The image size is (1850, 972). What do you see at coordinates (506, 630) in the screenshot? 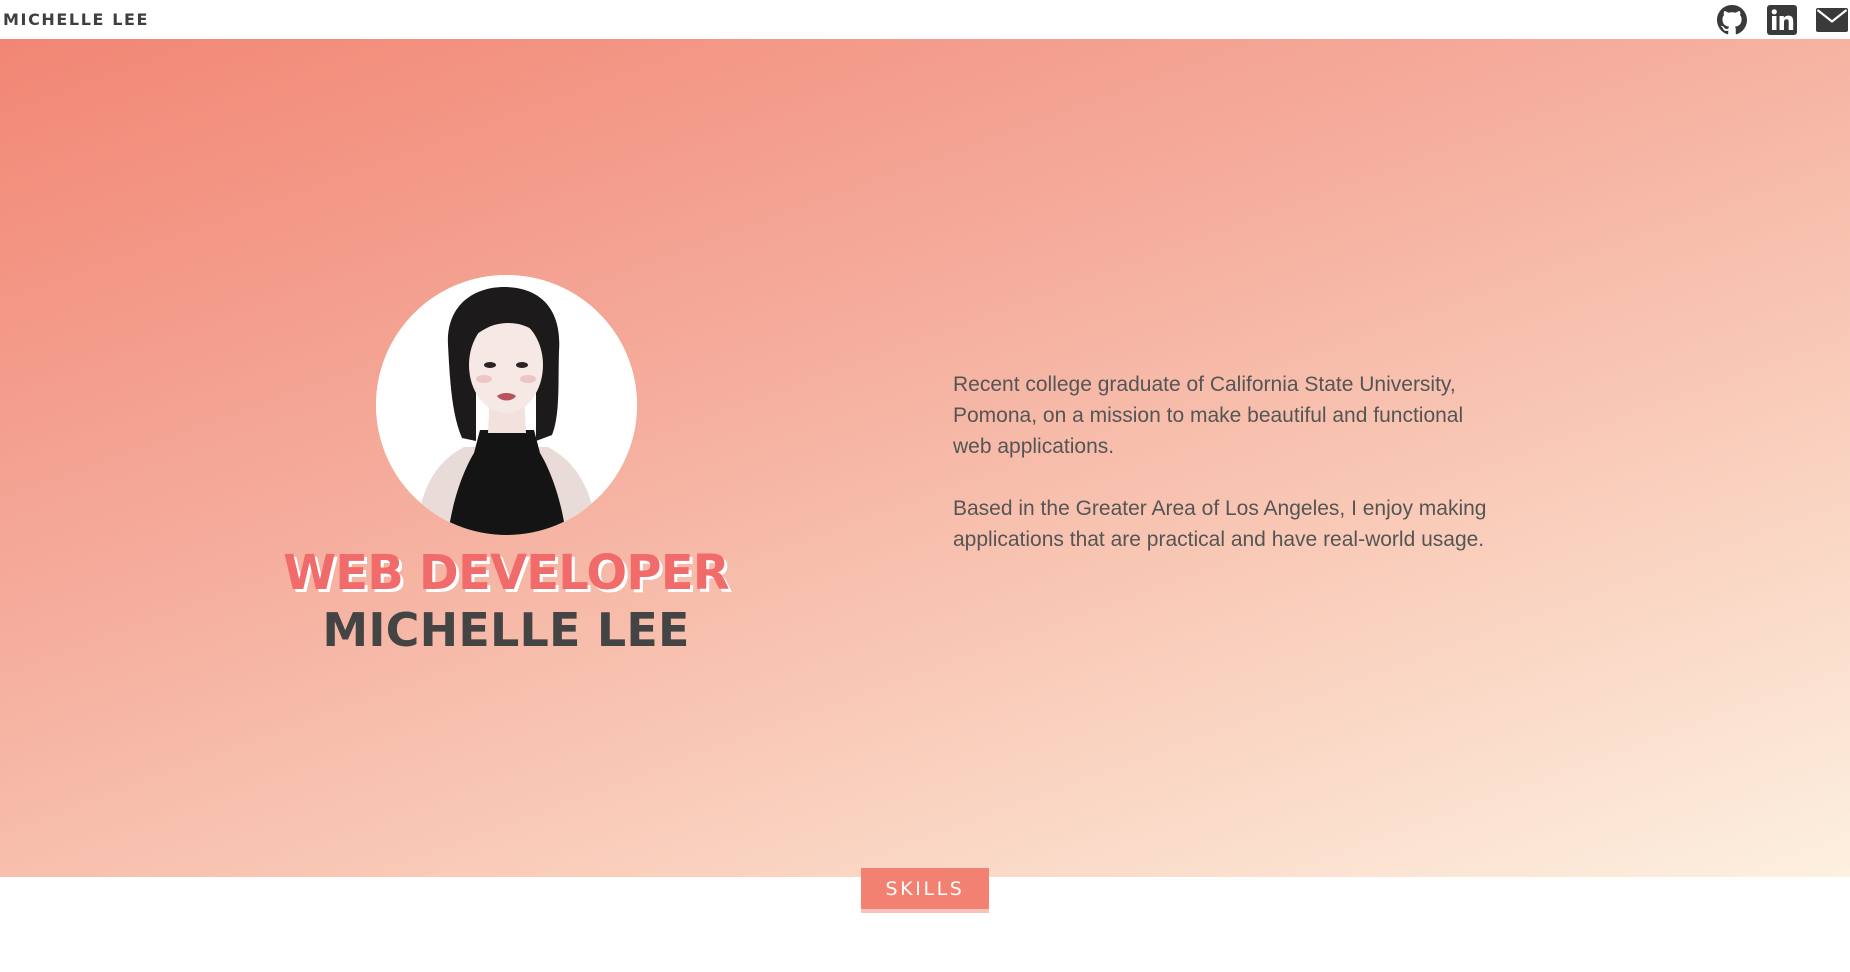
I see `hero-name-heading: MICHELLE LEE` at bounding box center [506, 630].